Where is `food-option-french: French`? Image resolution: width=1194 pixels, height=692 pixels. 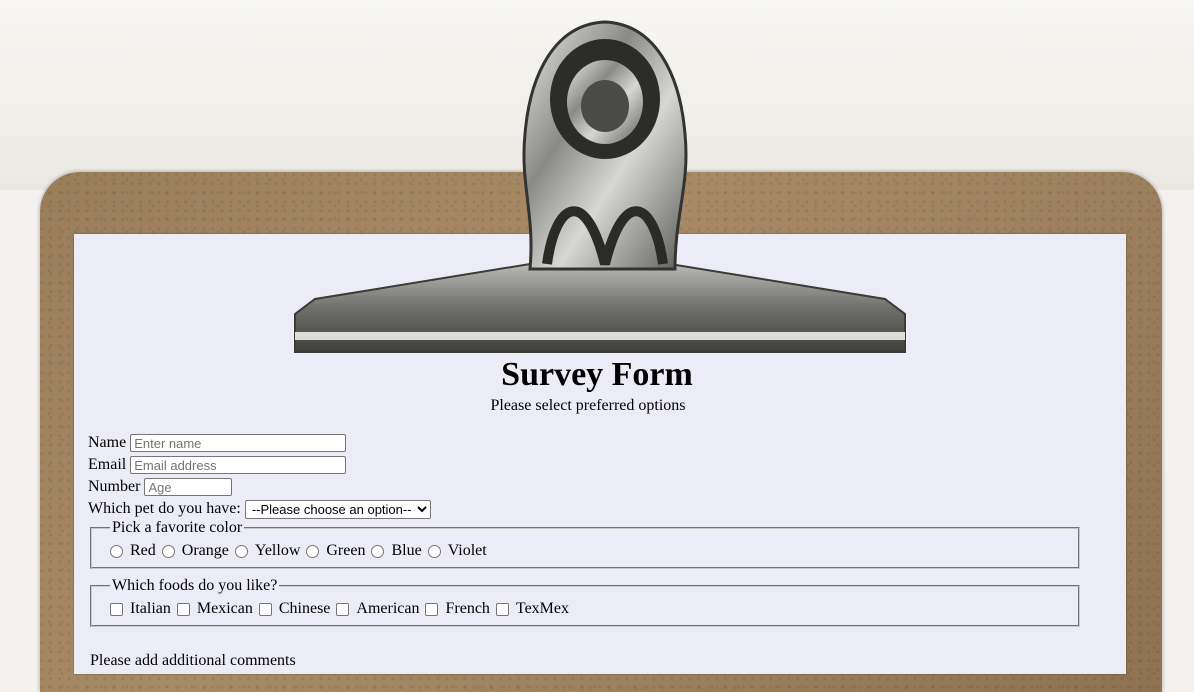
food-option-french: French is located at coordinates (457, 609).